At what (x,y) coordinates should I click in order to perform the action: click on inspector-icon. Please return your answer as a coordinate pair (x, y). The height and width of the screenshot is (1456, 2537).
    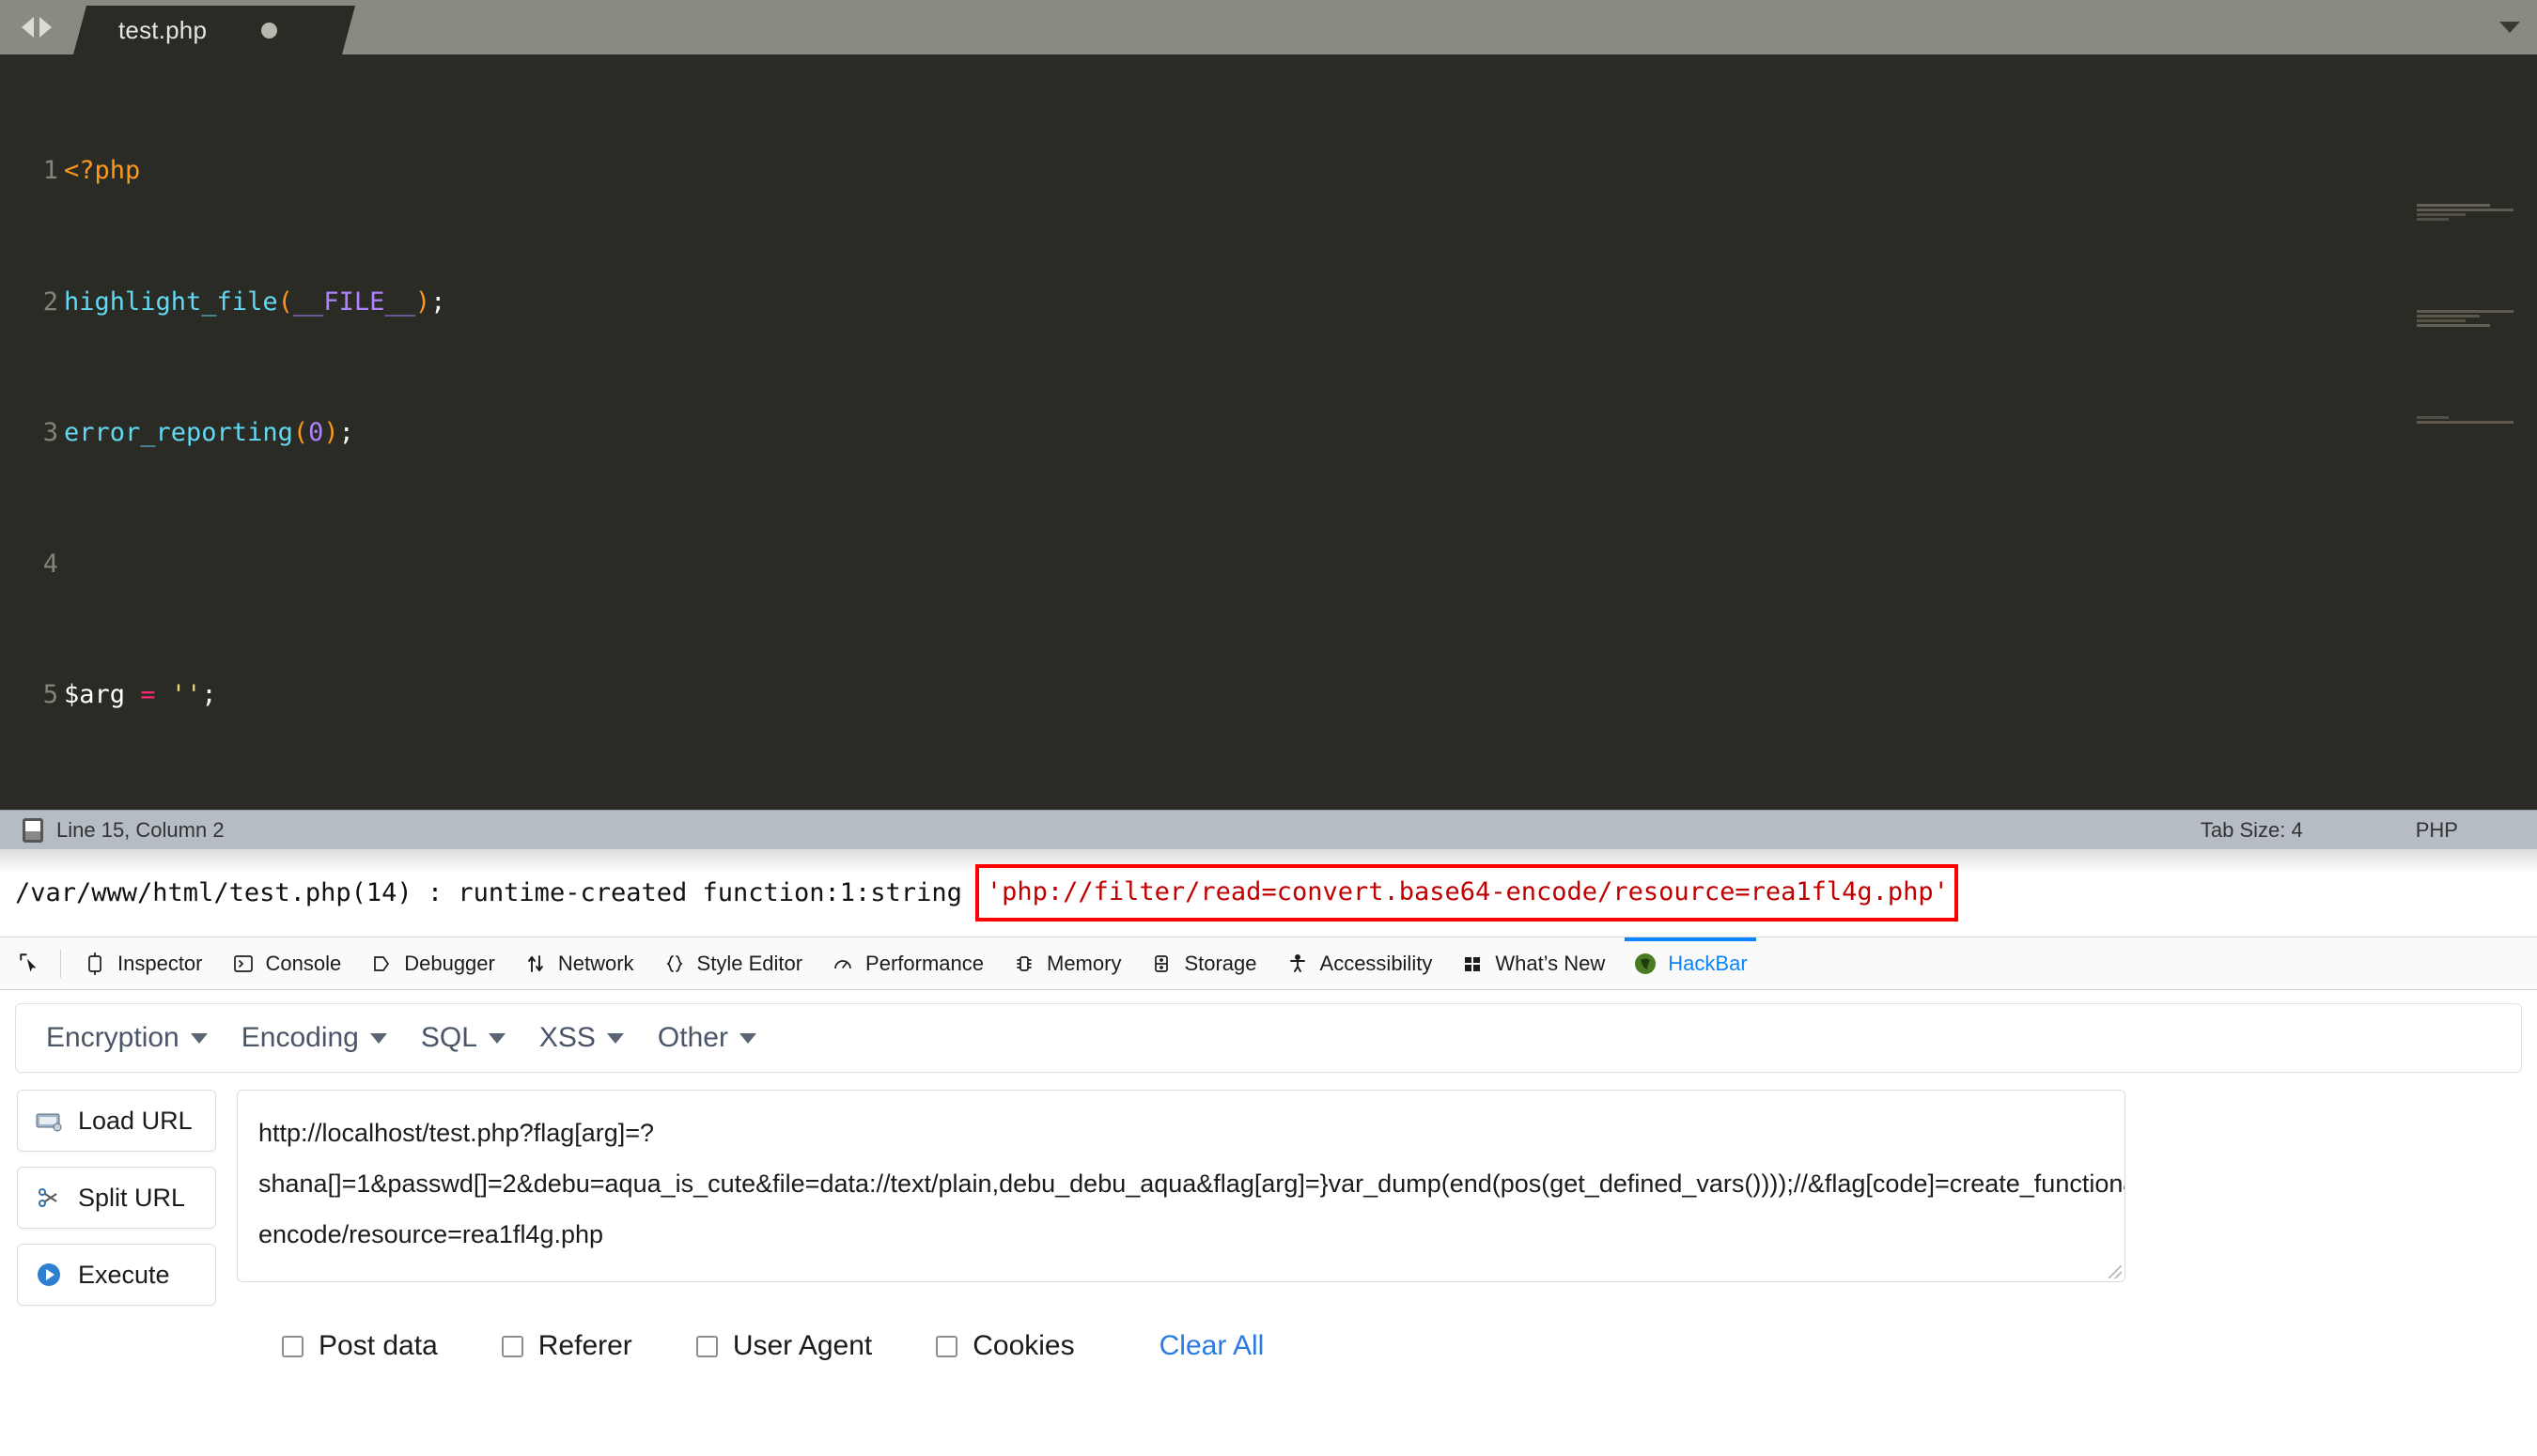
    Looking at the image, I should click on (95, 964).